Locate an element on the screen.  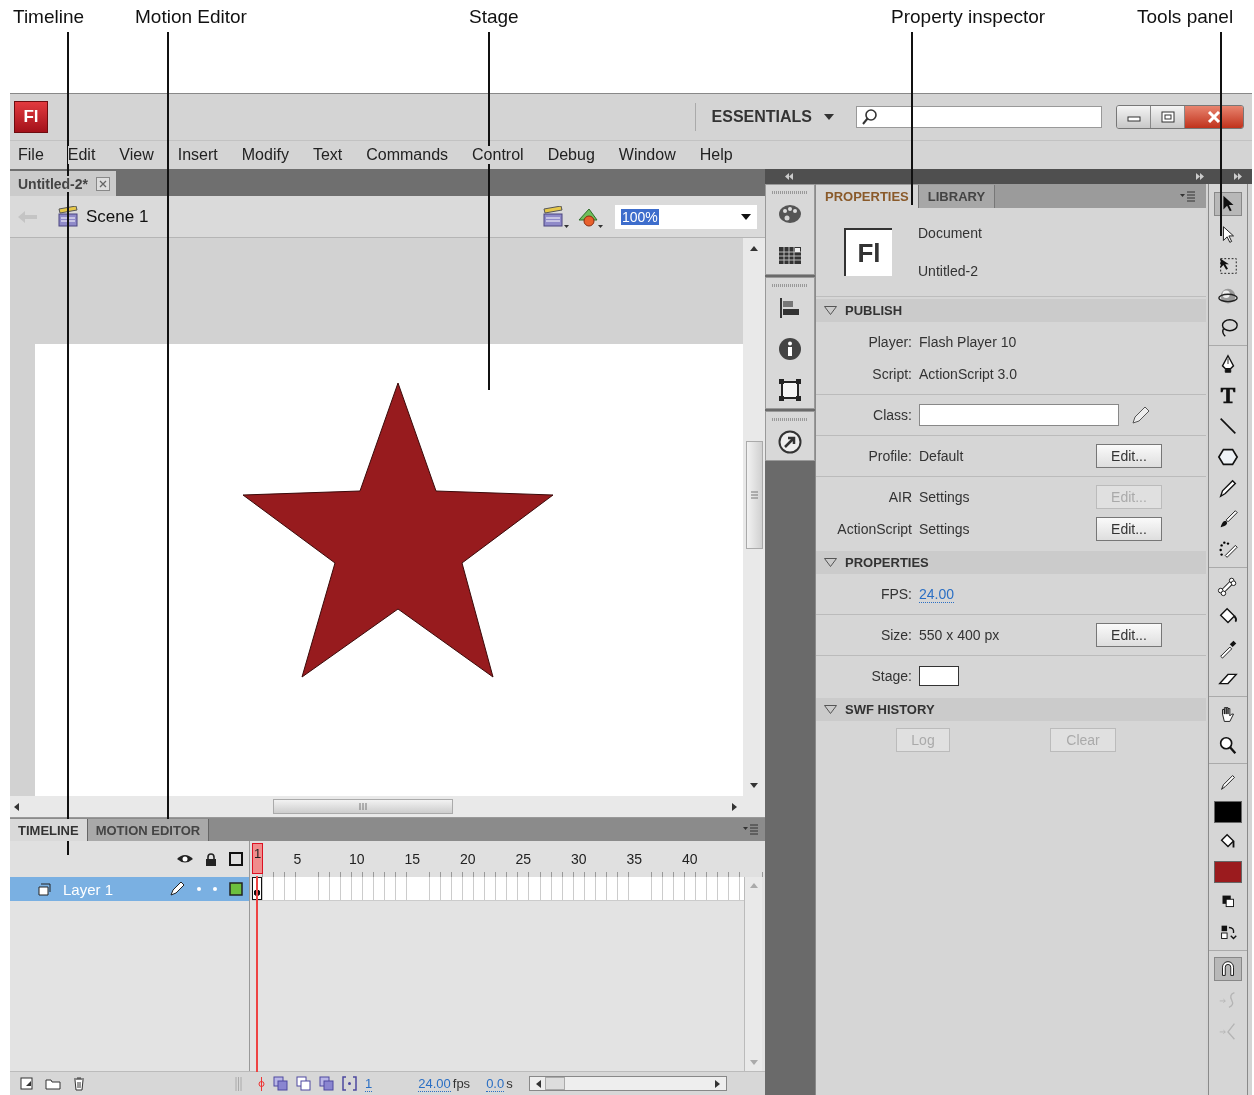
section-header: PROPERTIES is located at coordinates (1011, 562).